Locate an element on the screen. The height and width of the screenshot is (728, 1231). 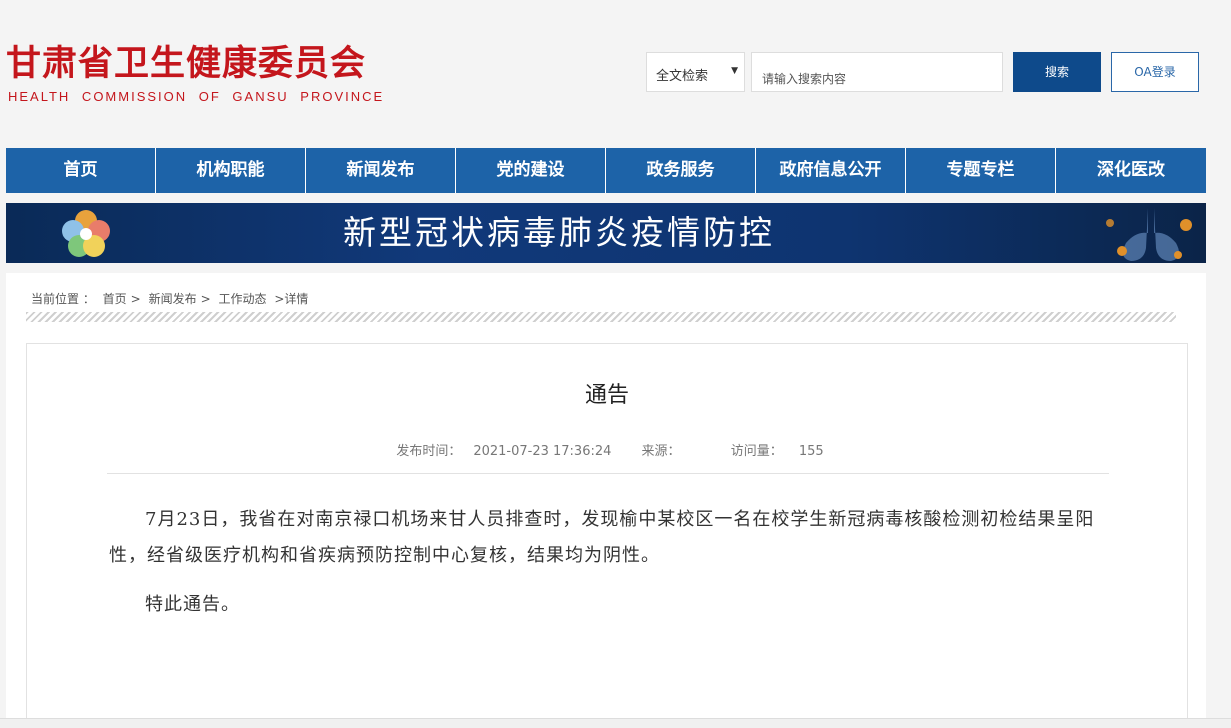
nav-item-topics: 专题专栏 is located at coordinates (981, 170).